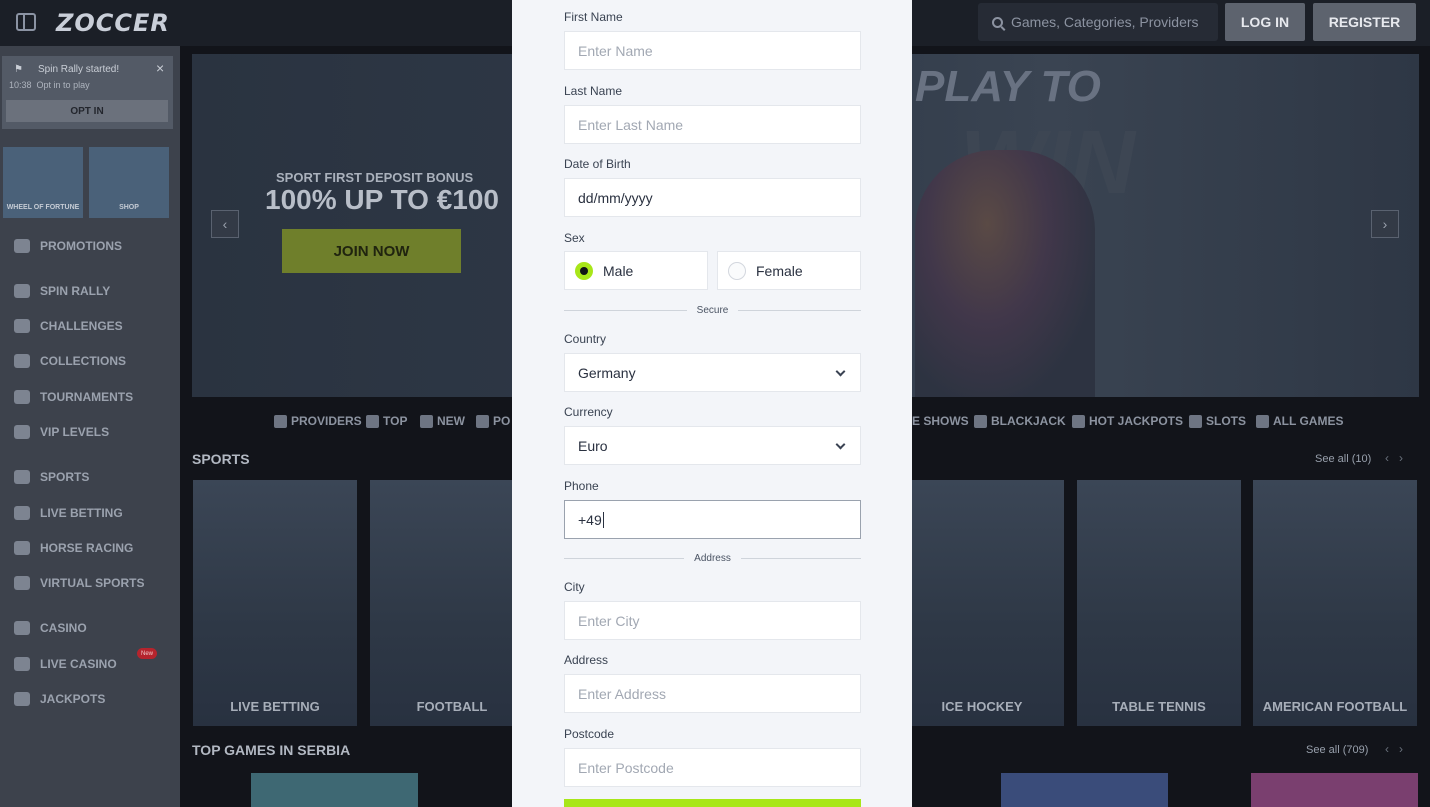 The image size is (1430, 807). What do you see at coordinates (1364, 22) in the screenshot?
I see `register-button: REGISTER` at bounding box center [1364, 22].